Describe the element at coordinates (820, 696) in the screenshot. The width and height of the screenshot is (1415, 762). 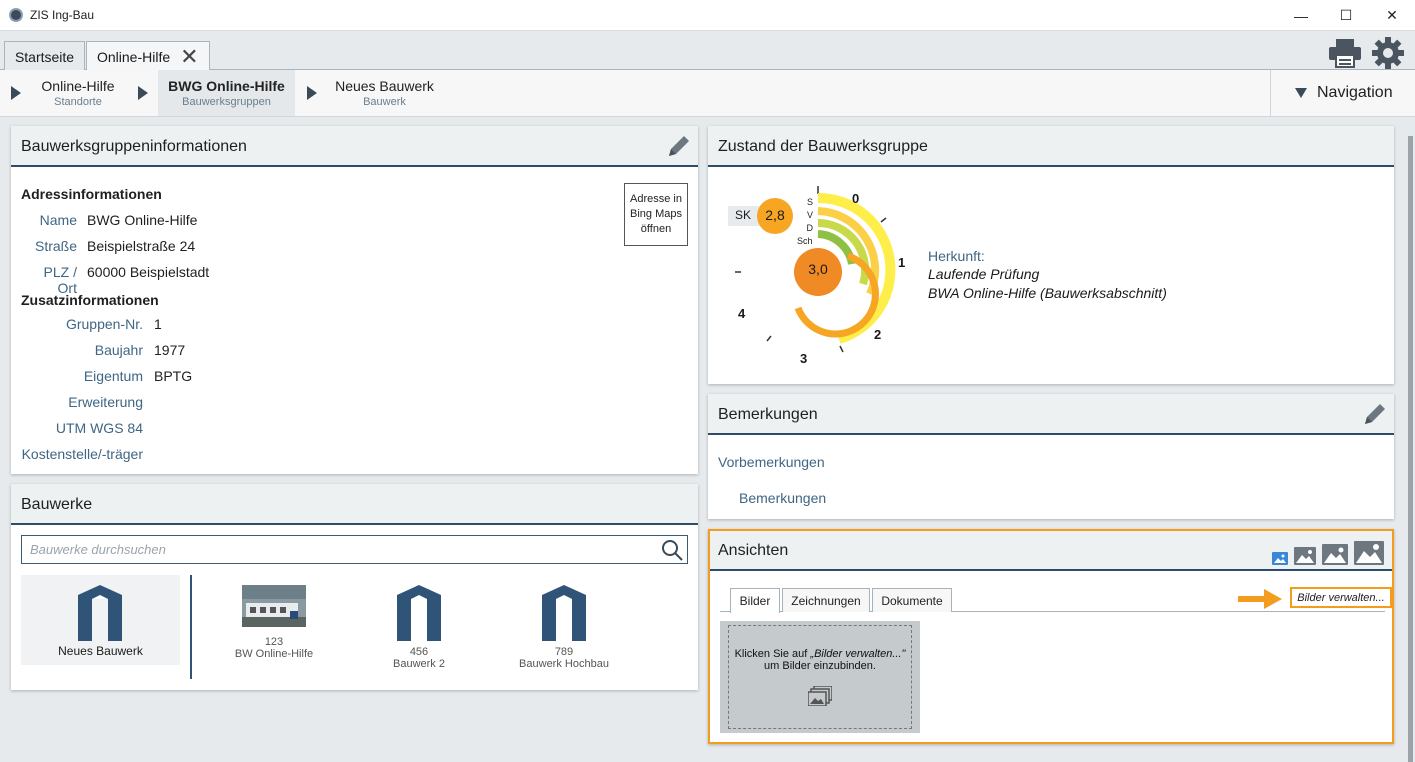
I see `gallery-icon` at that location.